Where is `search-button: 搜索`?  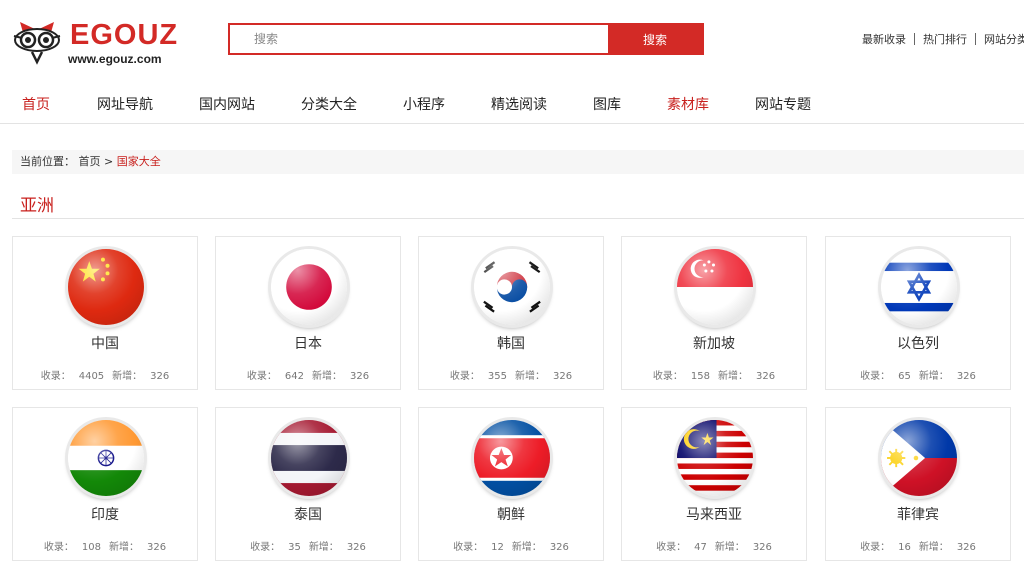
search-button: 搜索 is located at coordinates (655, 39).